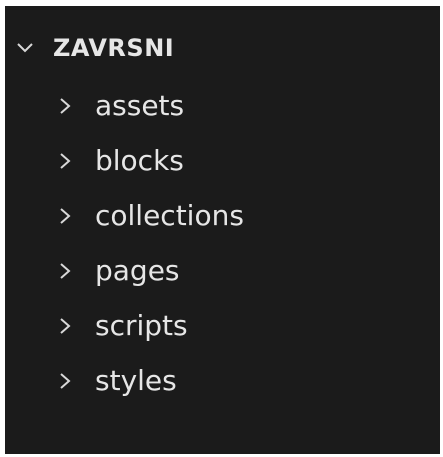 The width and height of the screenshot is (443, 457). Describe the element at coordinates (141, 325) in the screenshot. I see `folder-label: scripts` at that location.